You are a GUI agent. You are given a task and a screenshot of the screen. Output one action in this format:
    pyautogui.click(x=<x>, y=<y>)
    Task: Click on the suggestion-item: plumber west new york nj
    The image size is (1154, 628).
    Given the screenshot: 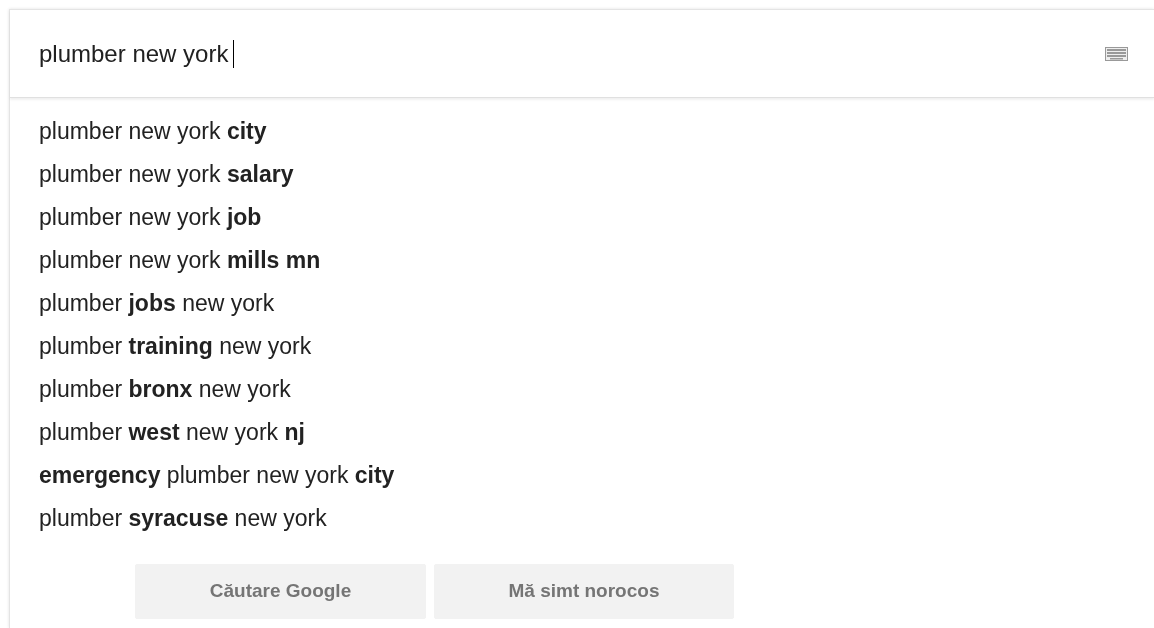 What is the action you would take?
    pyautogui.click(x=596, y=432)
    